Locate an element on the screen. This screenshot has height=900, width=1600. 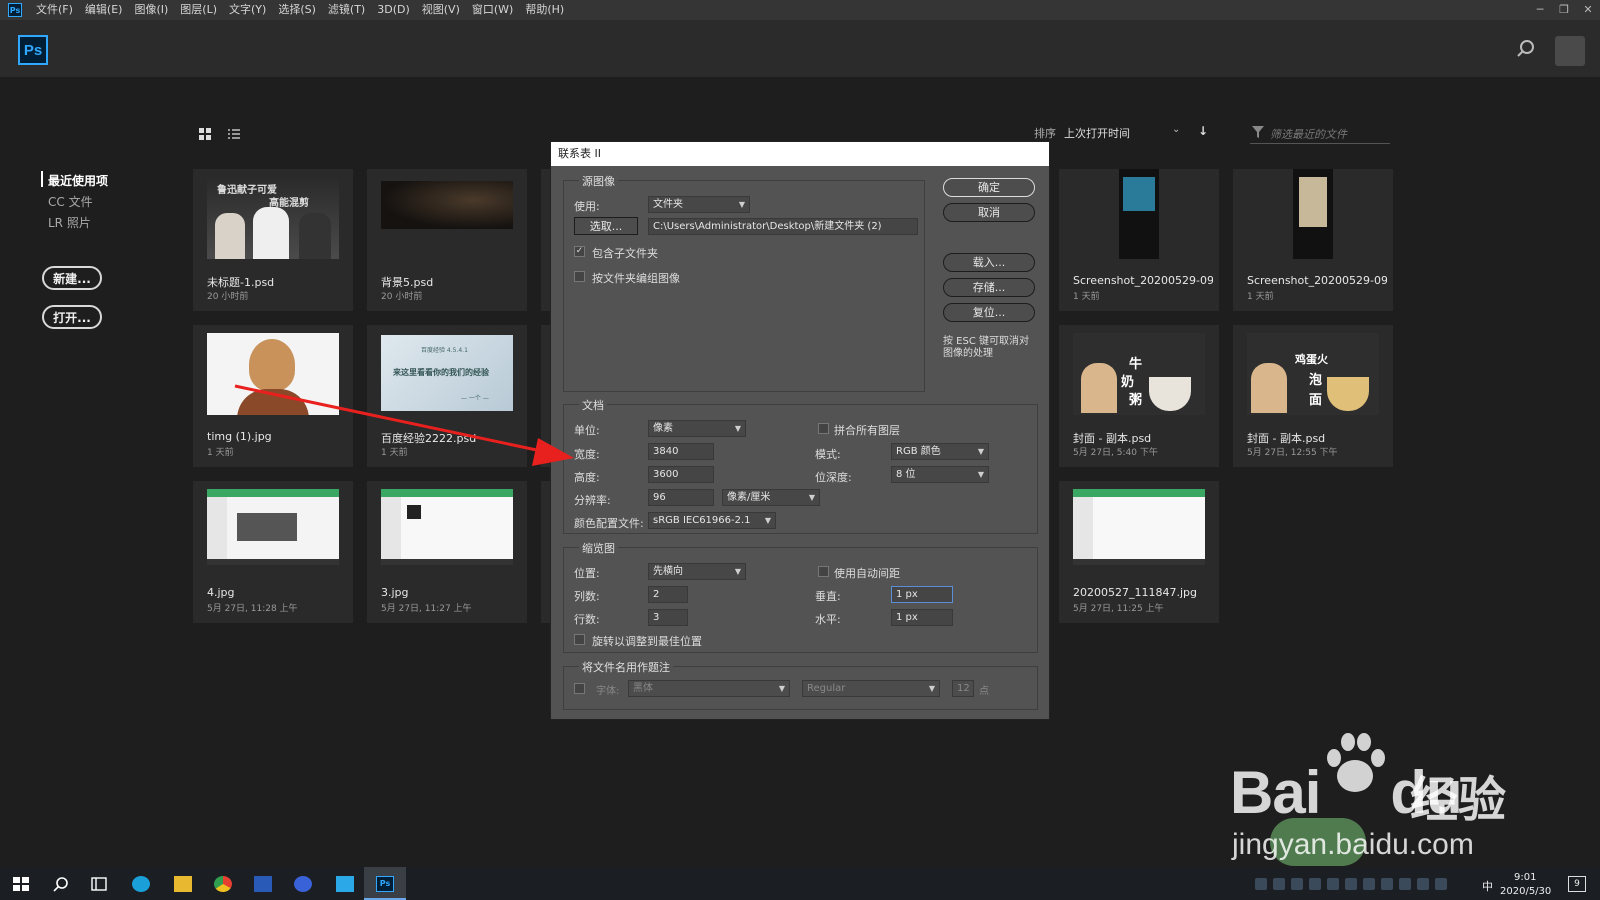
rotate-checkbox is located at coordinates (579, 639).